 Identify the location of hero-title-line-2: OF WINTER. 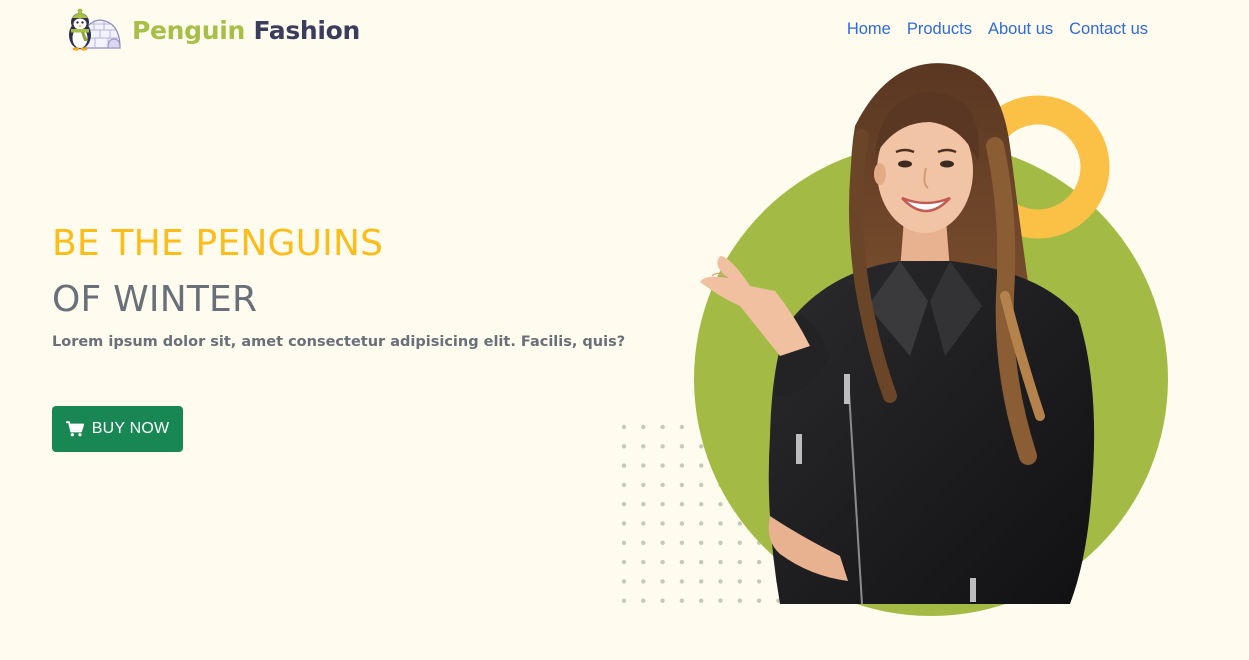
(155, 299).